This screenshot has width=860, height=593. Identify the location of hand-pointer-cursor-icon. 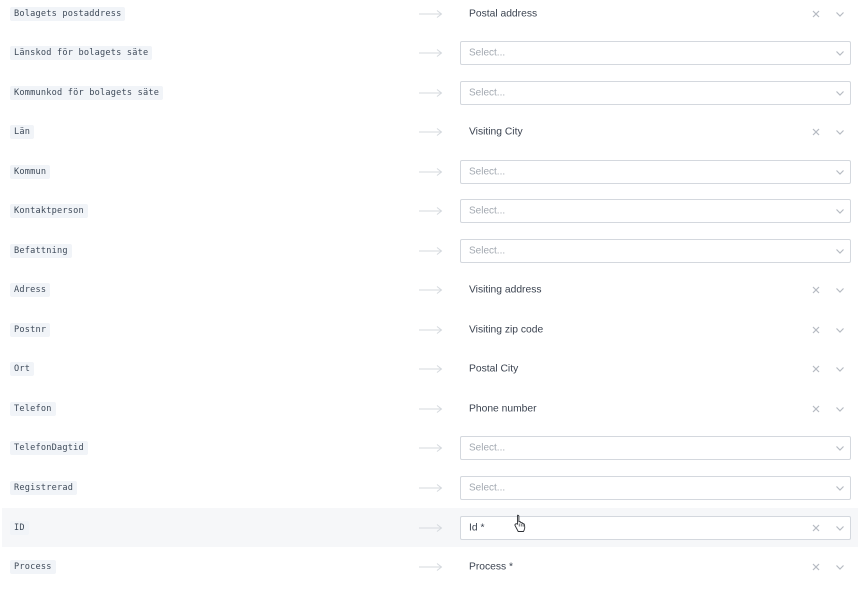
(520, 523).